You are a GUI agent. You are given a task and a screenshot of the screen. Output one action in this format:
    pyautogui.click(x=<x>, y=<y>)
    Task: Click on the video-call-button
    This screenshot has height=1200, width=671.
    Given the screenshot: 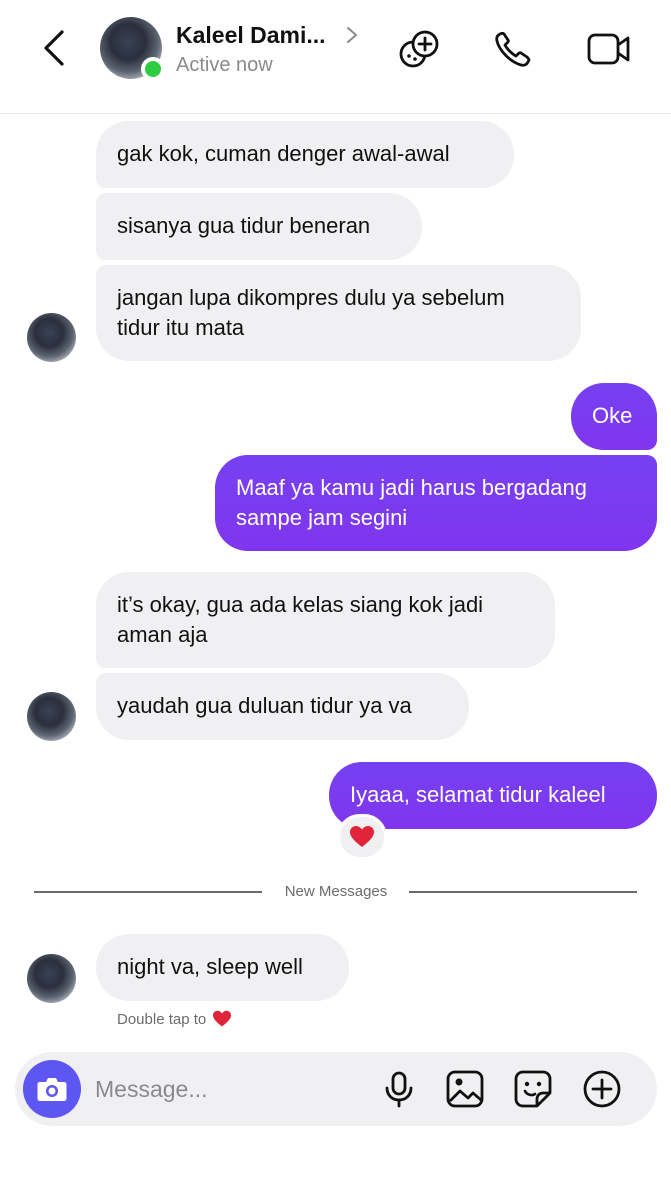 What is the action you would take?
    pyautogui.click(x=609, y=49)
    